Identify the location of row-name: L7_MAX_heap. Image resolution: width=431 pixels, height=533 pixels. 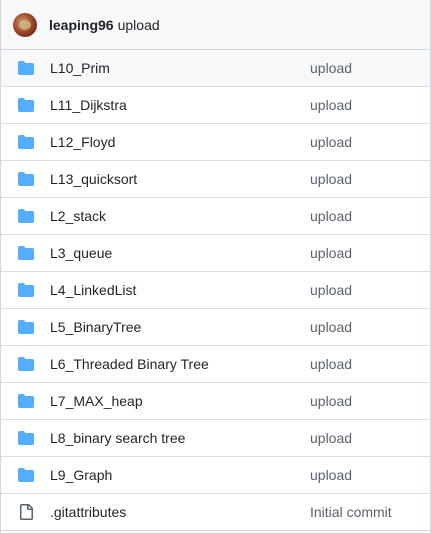
(96, 401).